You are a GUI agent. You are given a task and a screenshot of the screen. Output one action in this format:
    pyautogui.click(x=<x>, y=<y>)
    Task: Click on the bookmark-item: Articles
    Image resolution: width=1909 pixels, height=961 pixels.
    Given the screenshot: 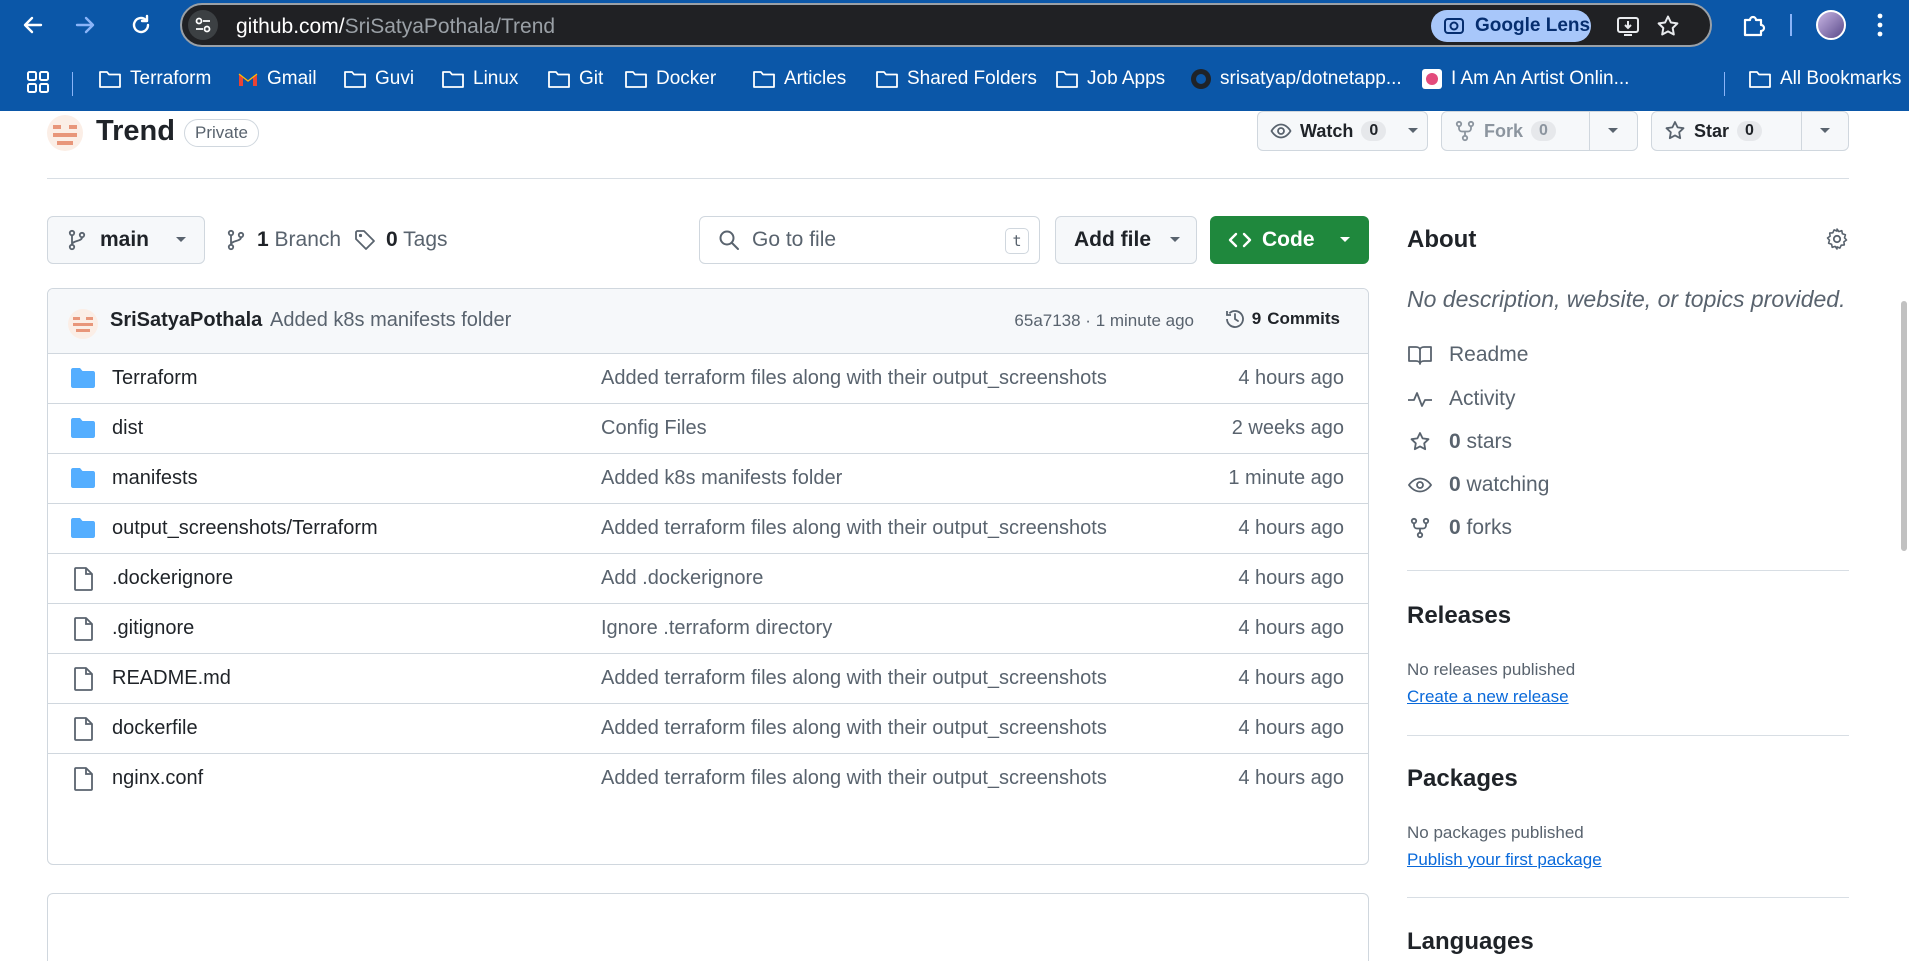 What is the action you would take?
    pyautogui.click(x=799, y=79)
    